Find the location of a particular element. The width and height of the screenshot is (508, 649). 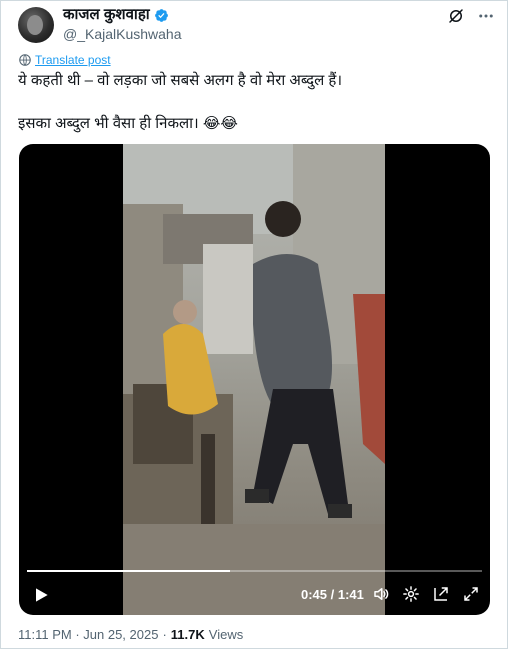

author-names: काजल कुशवाहा @_KajalKushwaha is located at coordinates (122, 24).